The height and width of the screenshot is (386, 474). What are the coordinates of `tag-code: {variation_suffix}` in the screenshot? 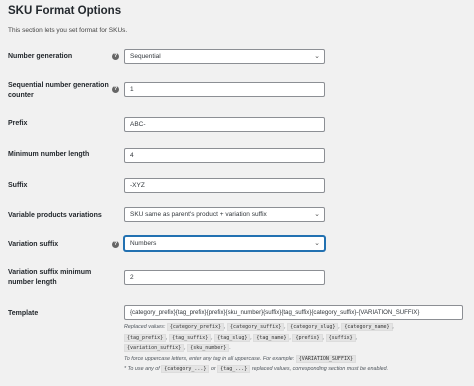 It's located at (154, 348).